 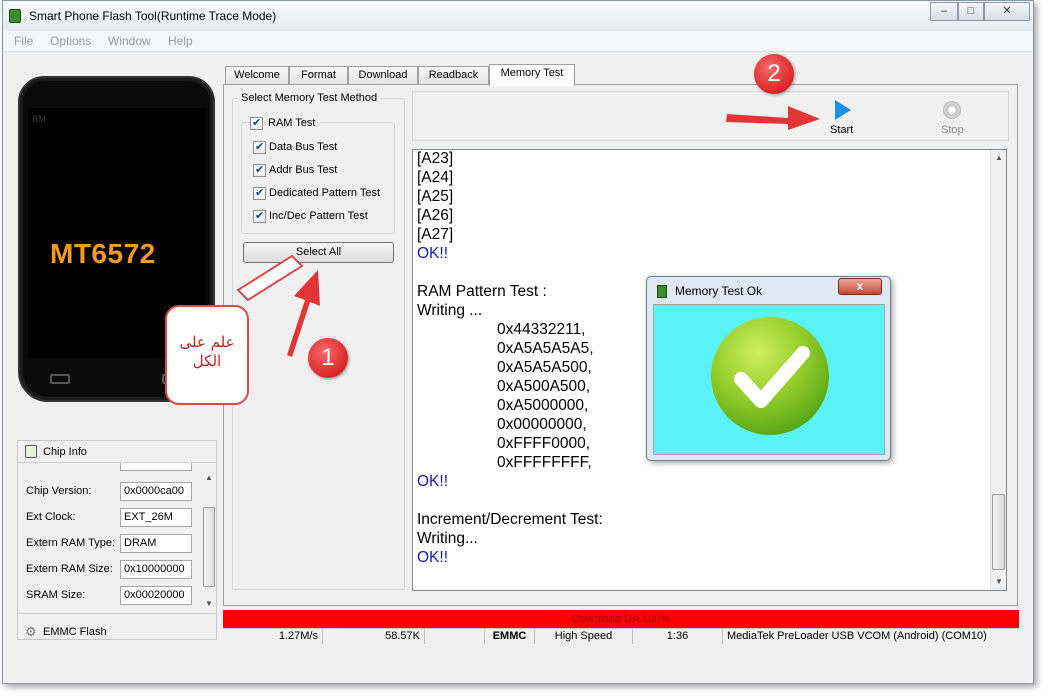 What do you see at coordinates (328, 358) in the screenshot?
I see `step-1-badge: 1` at bounding box center [328, 358].